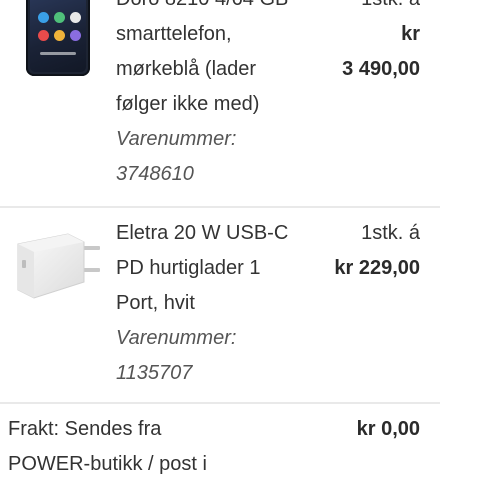  Describe the element at coordinates (186, 69) in the screenshot. I see `product-name-line: mørkeblå (lader` at that location.